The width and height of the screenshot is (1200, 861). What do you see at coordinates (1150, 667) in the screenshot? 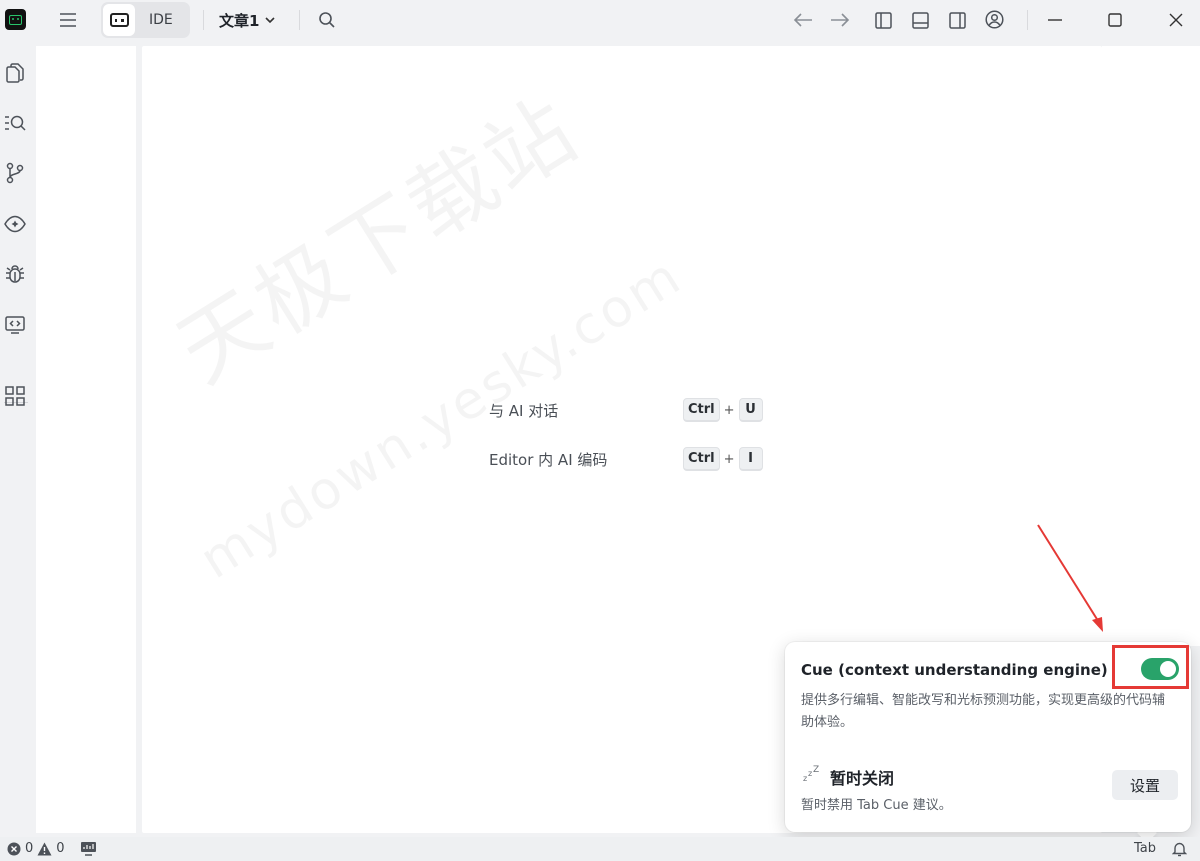
I see `toggle-highlight-box` at bounding box center [1150, 667].